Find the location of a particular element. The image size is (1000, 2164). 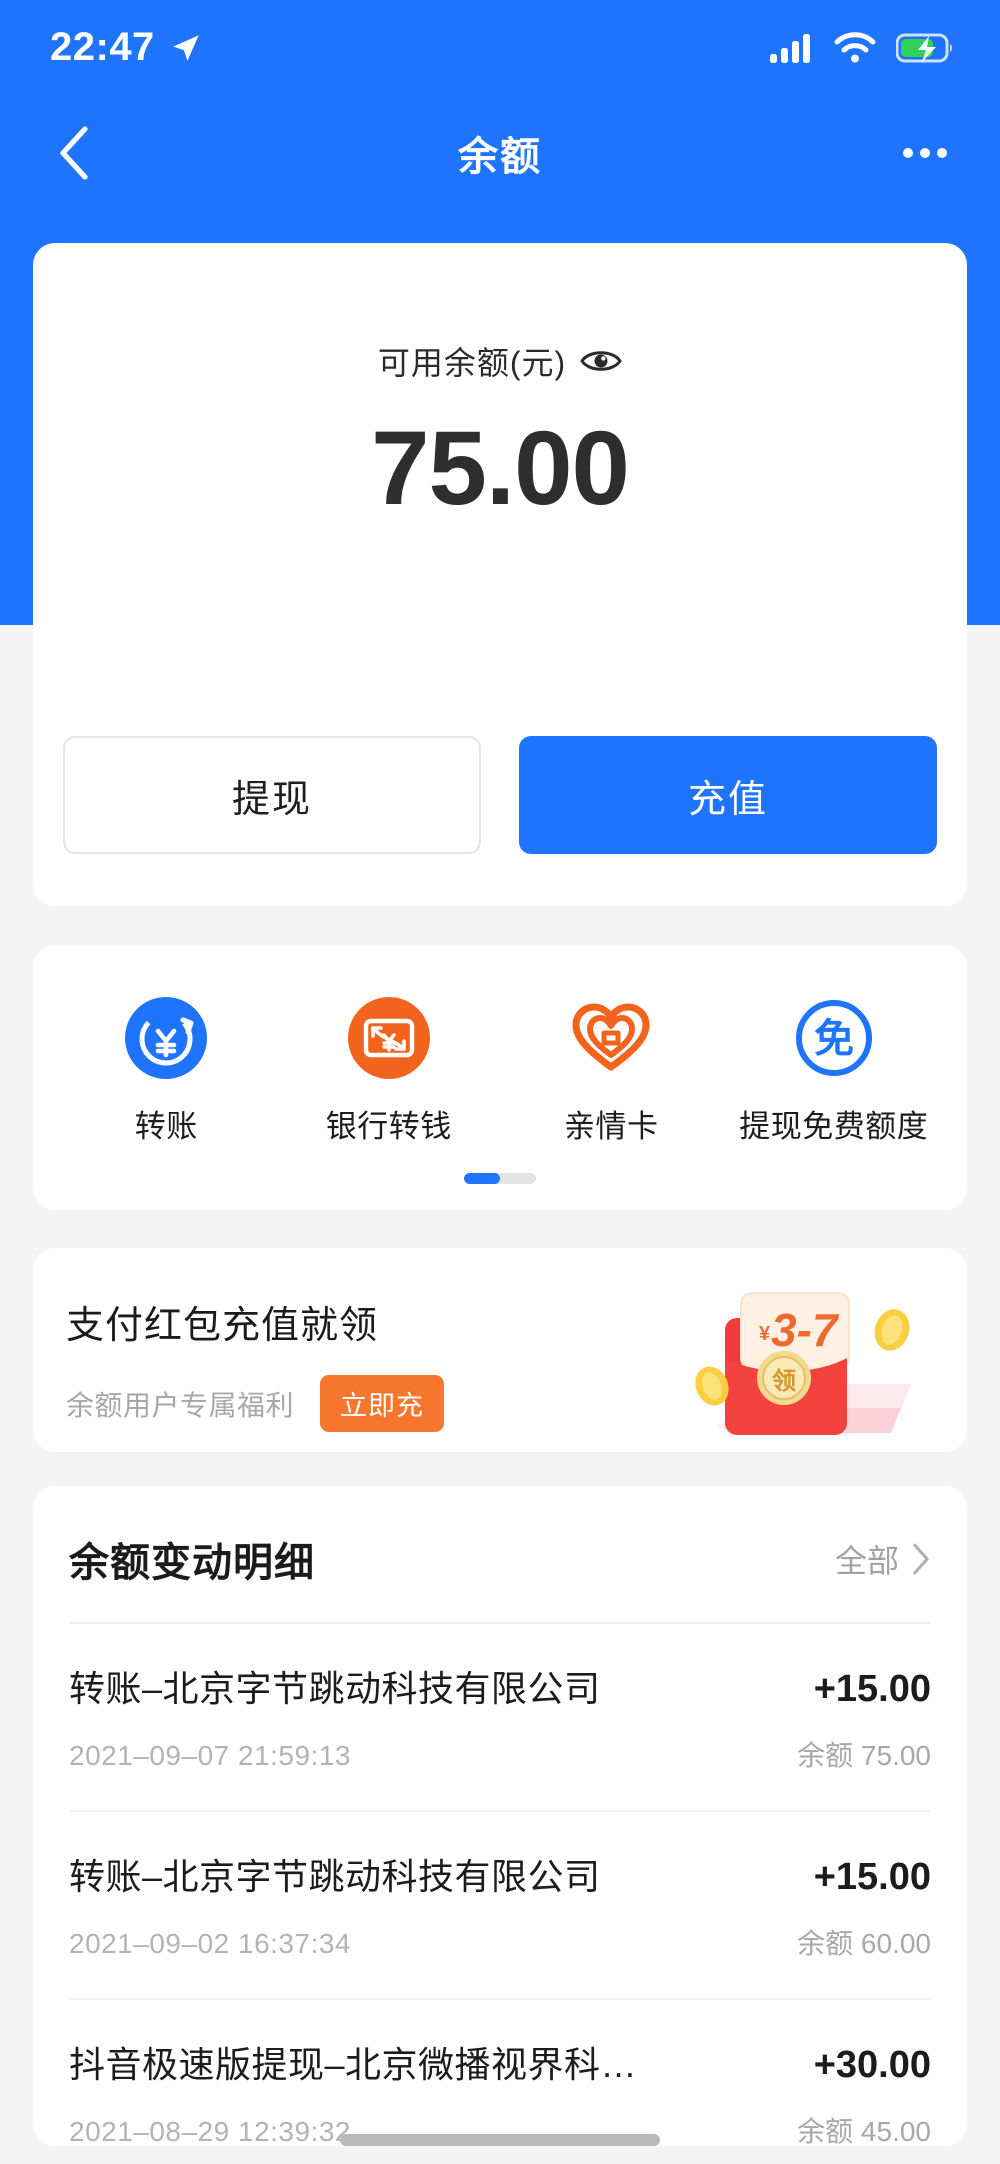

free-quota-circle-icon: 免 is located at coordinates (833, 1038).